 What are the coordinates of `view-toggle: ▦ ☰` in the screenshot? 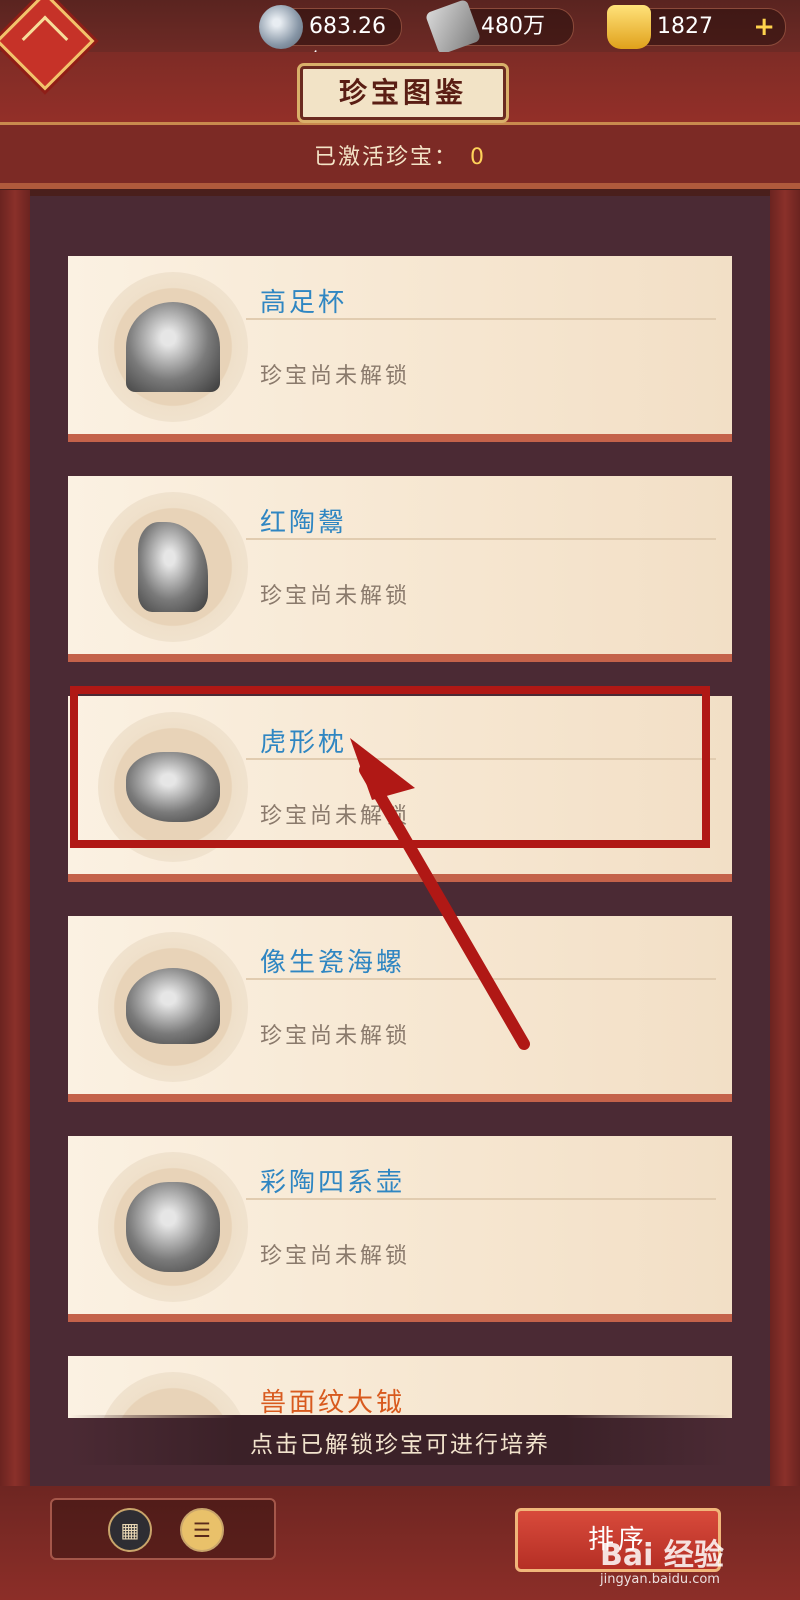 It's located at (163, 1529).